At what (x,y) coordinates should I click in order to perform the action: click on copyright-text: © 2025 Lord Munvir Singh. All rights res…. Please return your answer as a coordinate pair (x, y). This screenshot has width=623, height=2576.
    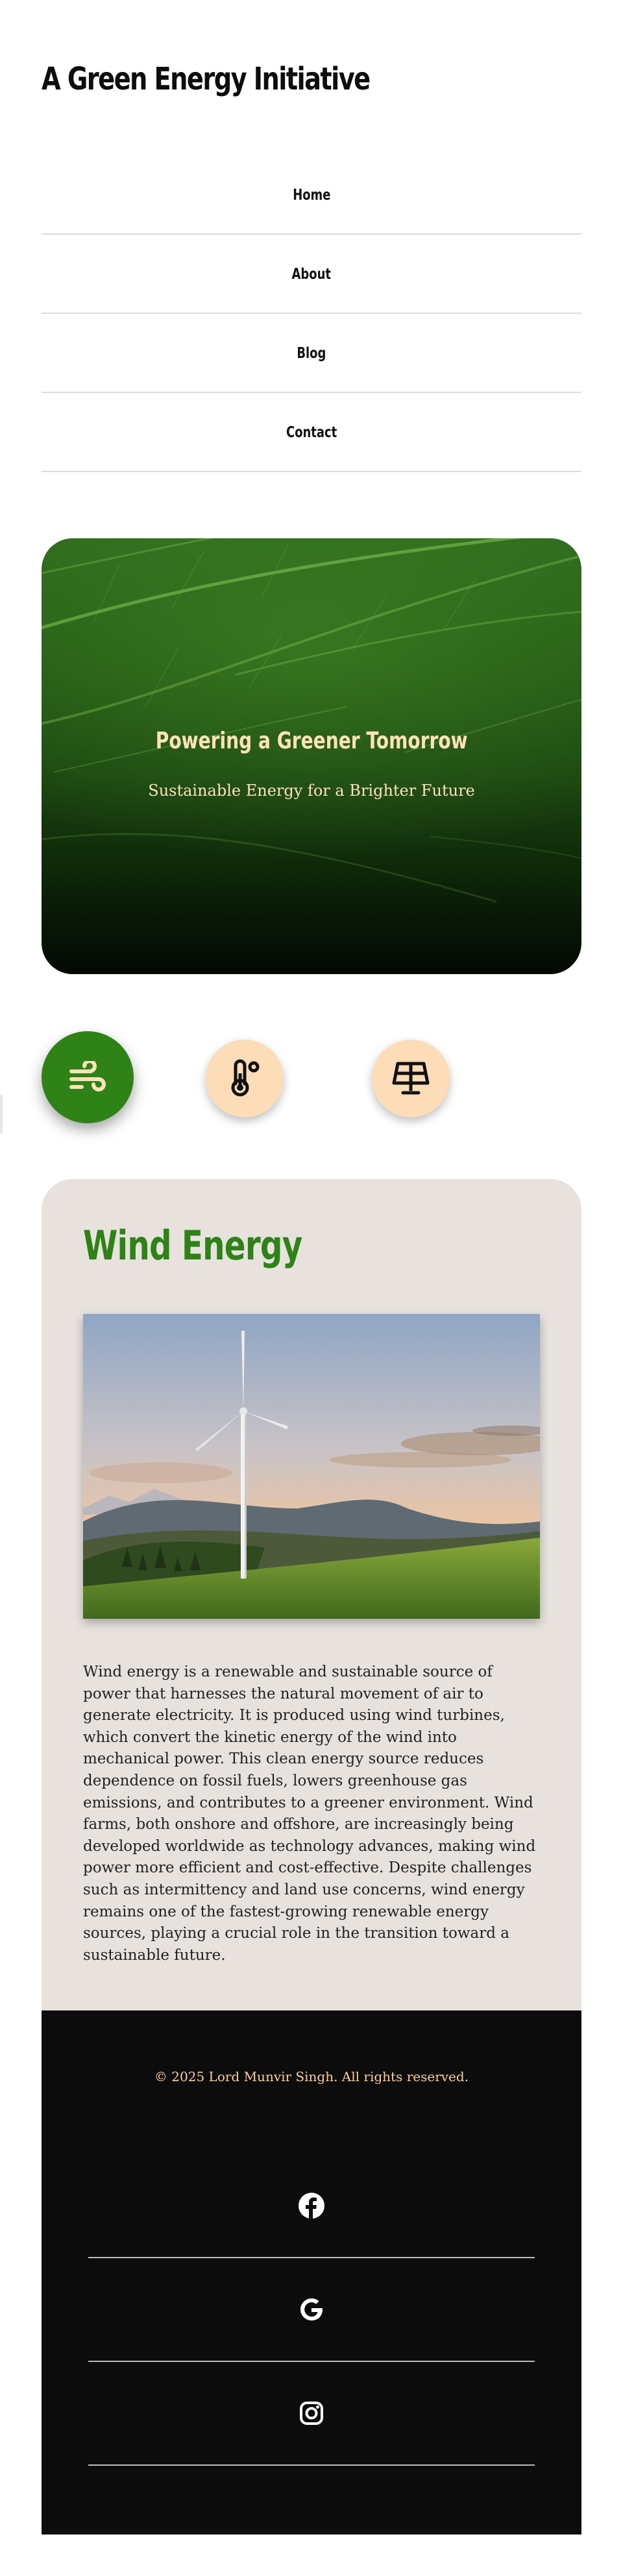
    Looking at the image, I should click on (311, 2076).